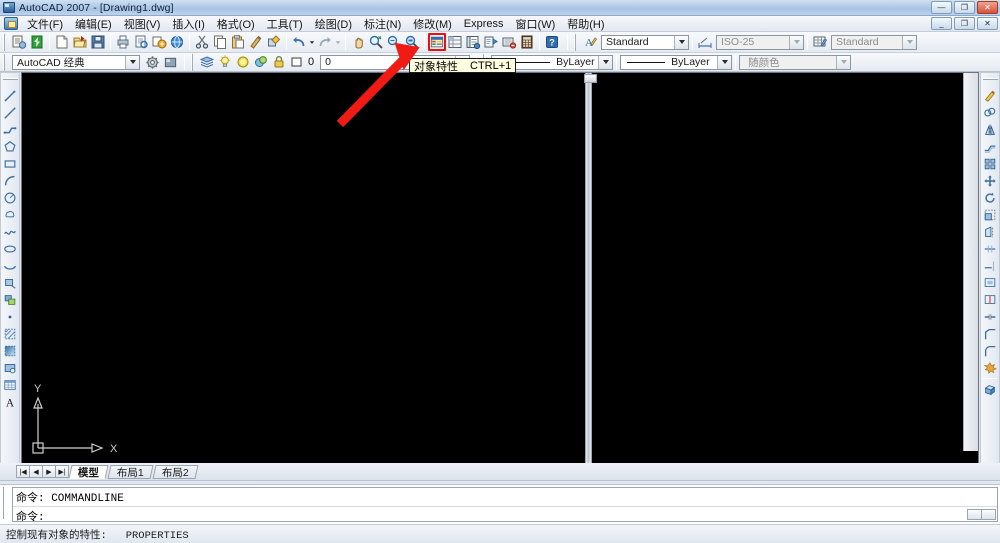 This screenshot has width=1000, height=543. What do you see at coordinates (473, 42) in the screenshot?
I see `tool-palettes-icon` at bounding box center [473, 42].